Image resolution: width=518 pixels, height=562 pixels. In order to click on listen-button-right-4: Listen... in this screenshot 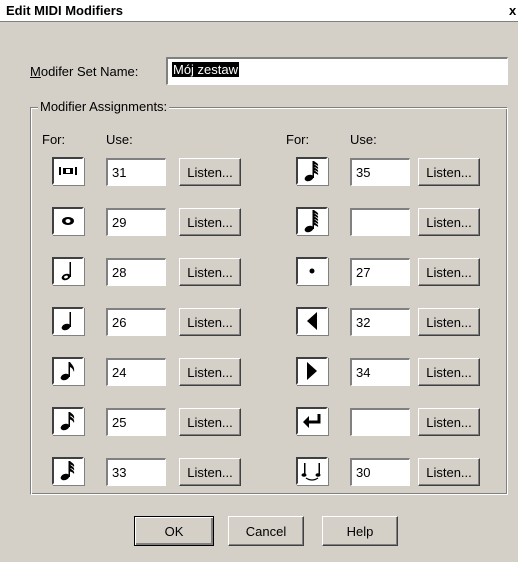, I will do `click(449, 372)`.